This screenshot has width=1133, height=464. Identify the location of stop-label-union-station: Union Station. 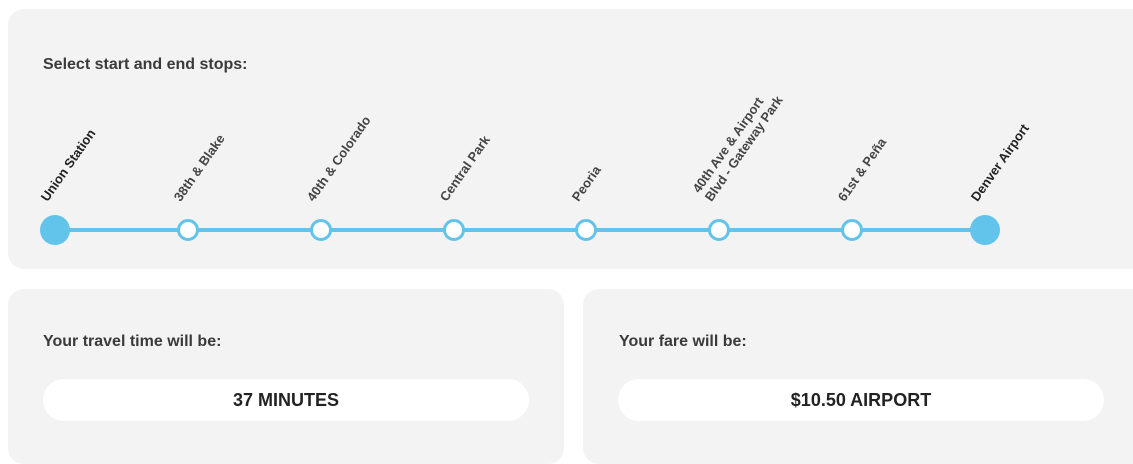
(68, 165).